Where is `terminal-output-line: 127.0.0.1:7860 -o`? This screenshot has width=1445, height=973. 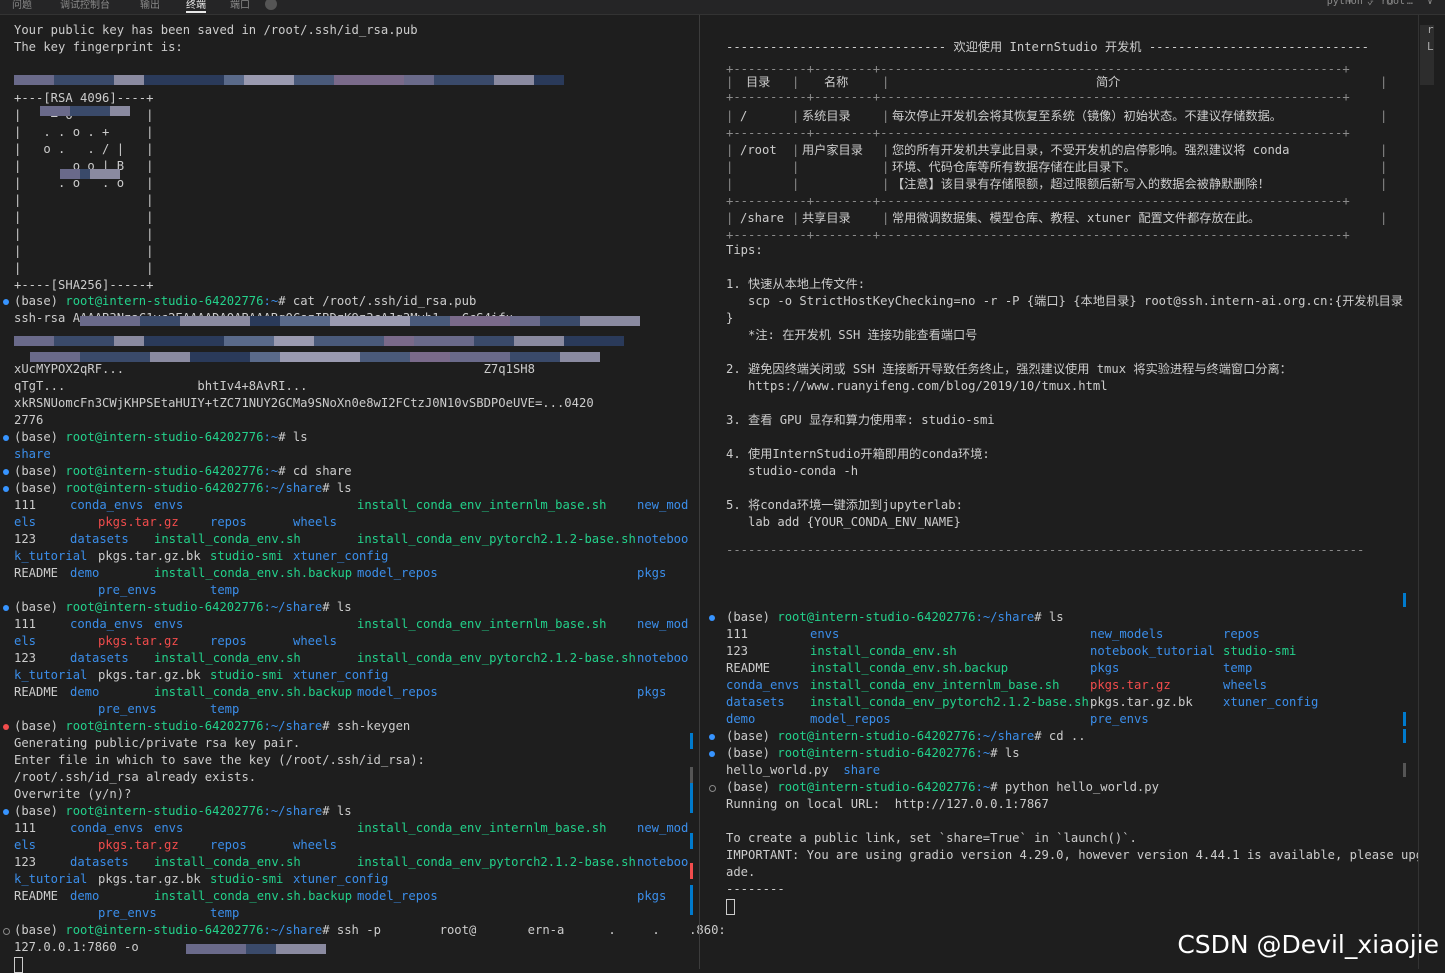 terminal-output-line: 127.0.0.1:7860 -o is located at coordinates (80, 947).